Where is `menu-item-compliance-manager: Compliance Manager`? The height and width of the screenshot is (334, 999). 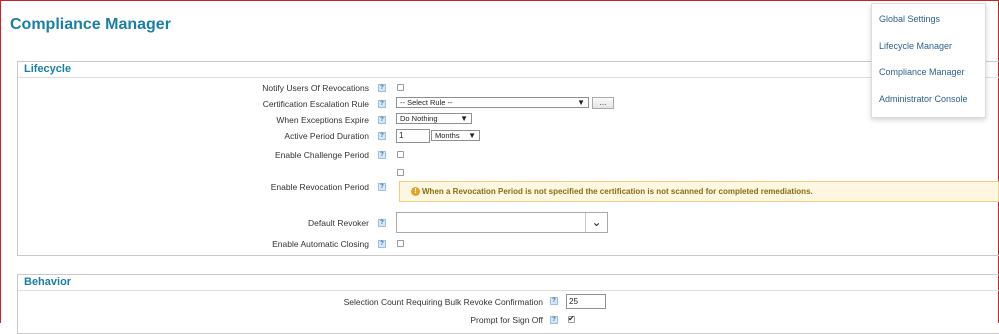
menu-item-compliance-manager: Compliance Manager is located at coordinates (922, 72).